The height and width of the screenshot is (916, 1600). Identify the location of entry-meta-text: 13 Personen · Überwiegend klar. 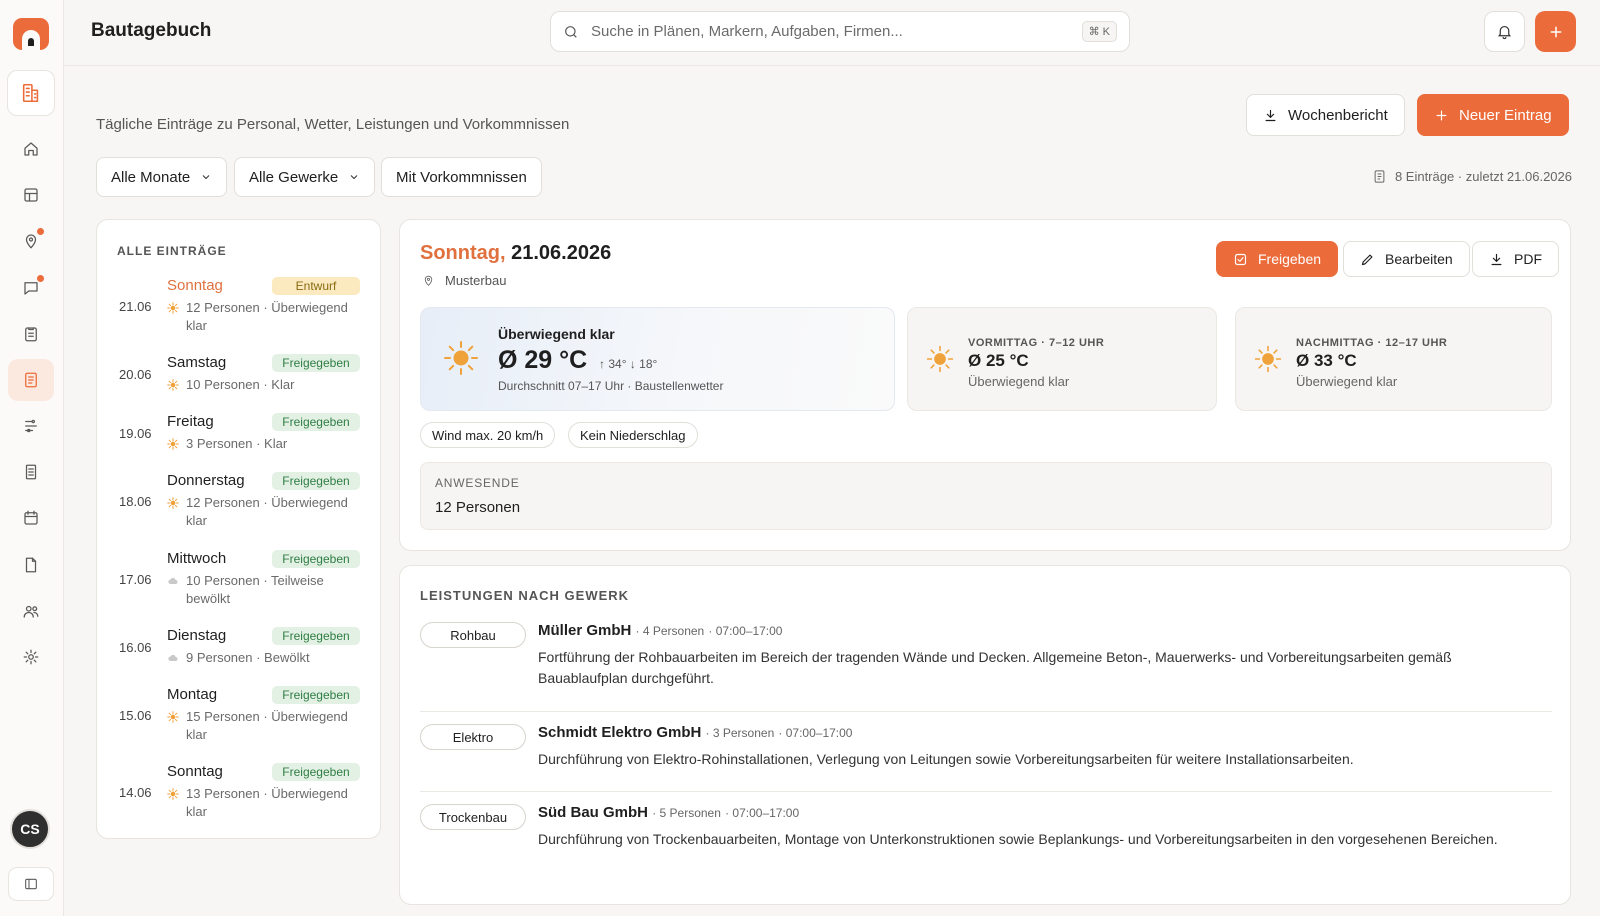
(267, 802).